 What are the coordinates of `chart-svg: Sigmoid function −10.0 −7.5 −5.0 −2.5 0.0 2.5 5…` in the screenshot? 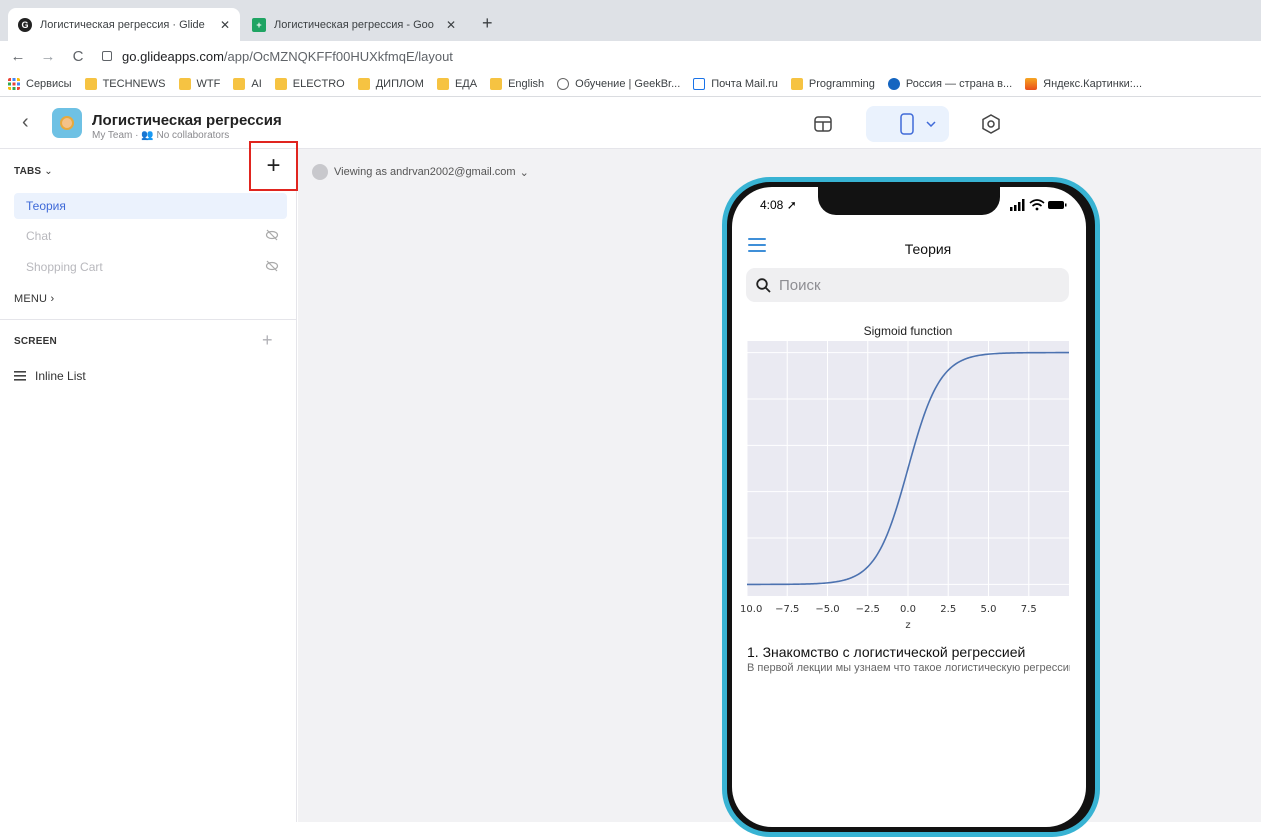 It's located at (900, 477).